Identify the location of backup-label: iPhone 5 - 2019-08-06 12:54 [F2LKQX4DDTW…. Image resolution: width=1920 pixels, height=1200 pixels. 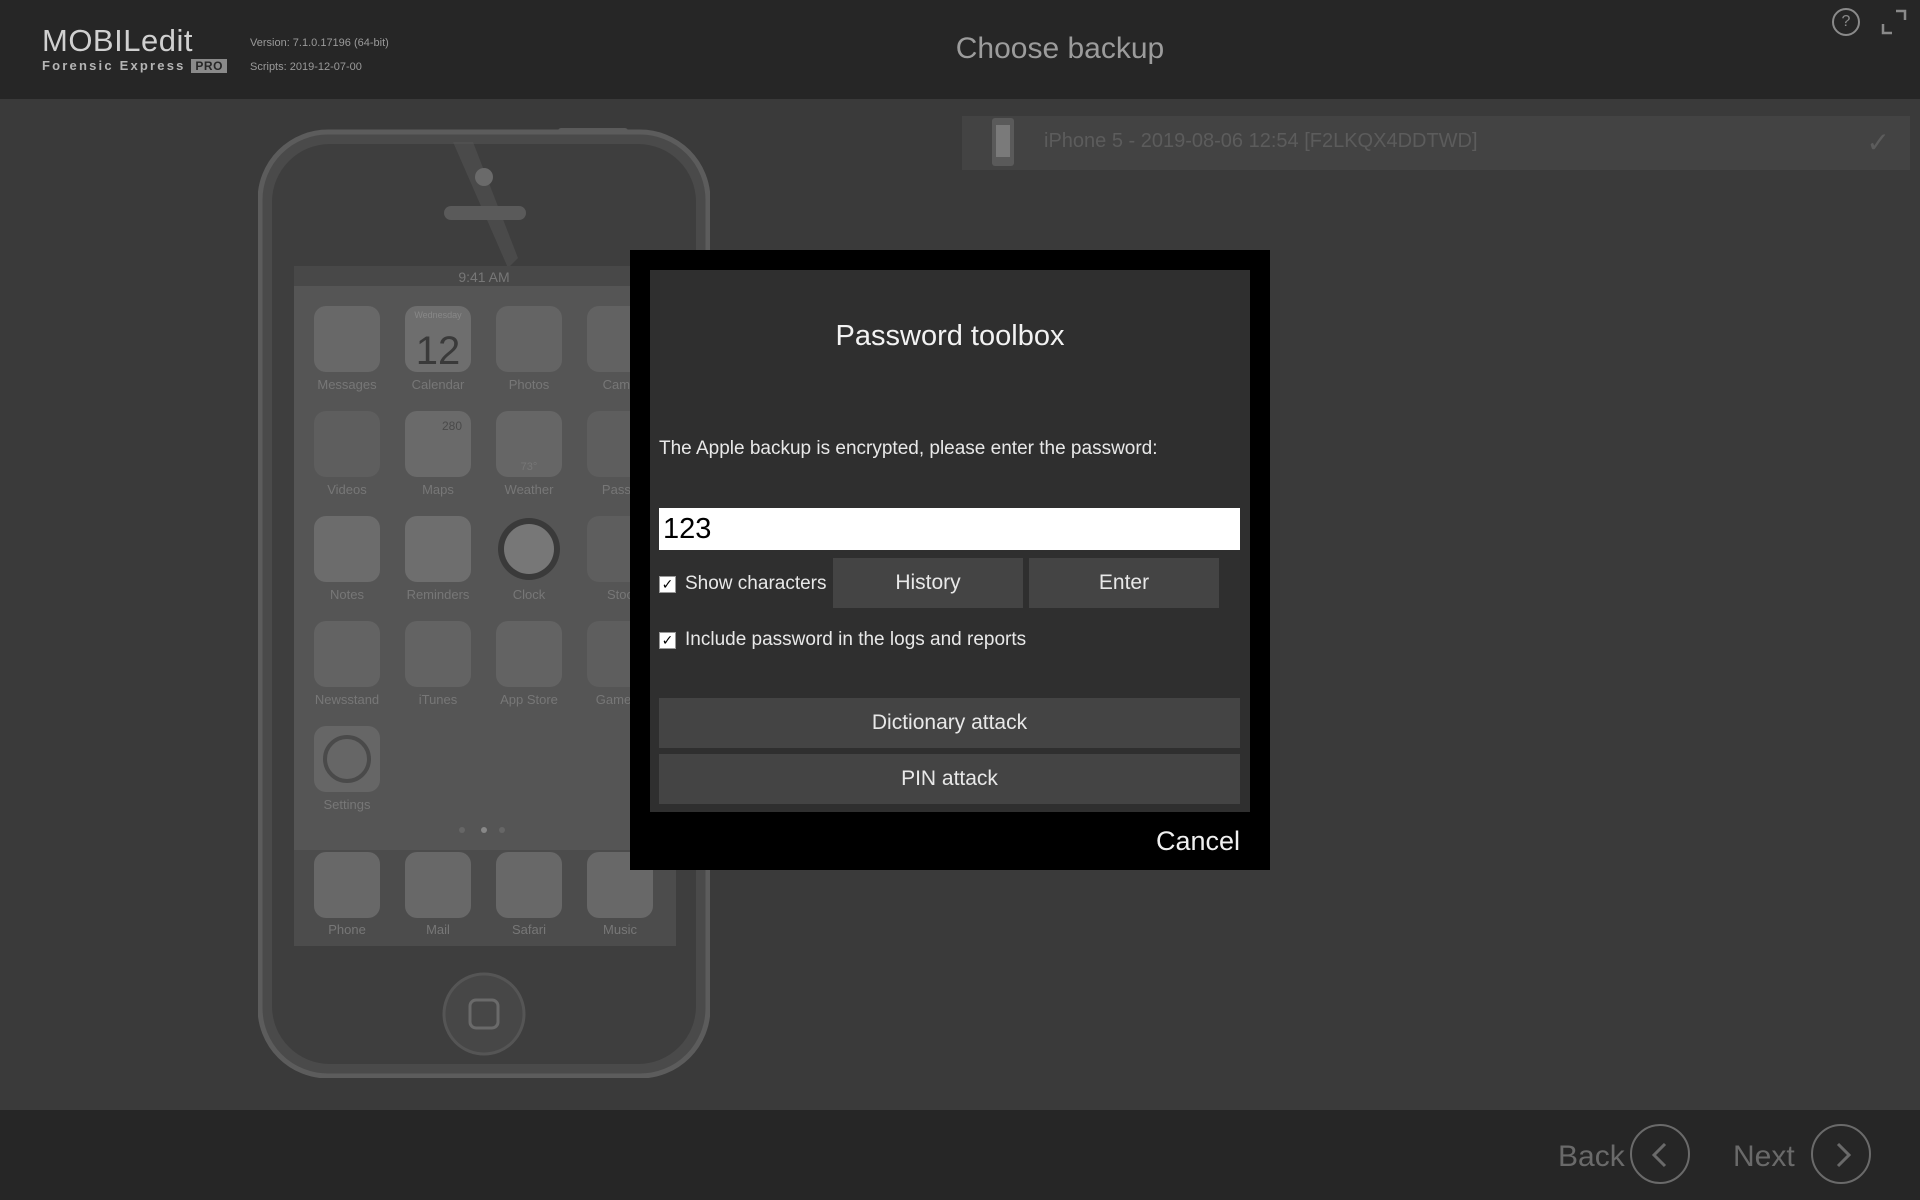
(1261, 141).